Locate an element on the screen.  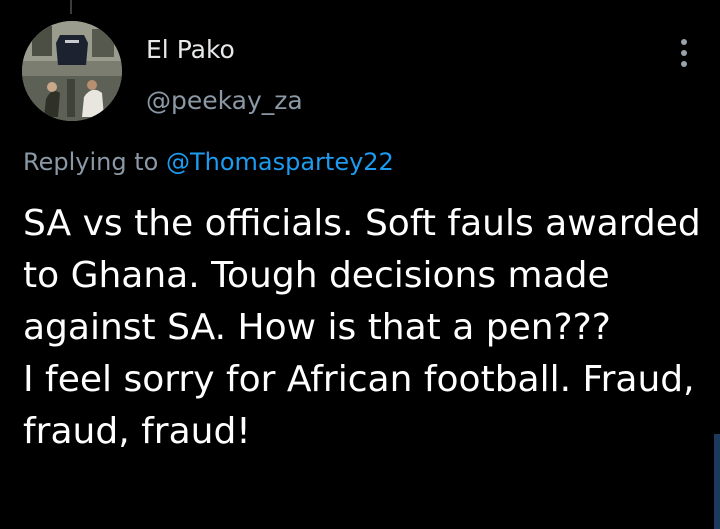
more-options-button is located at coordinates (684, 53).